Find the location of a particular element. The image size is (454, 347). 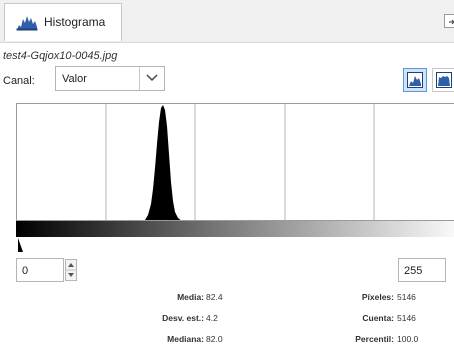

linear-histogram-icon is located at coordinates (415, 80).